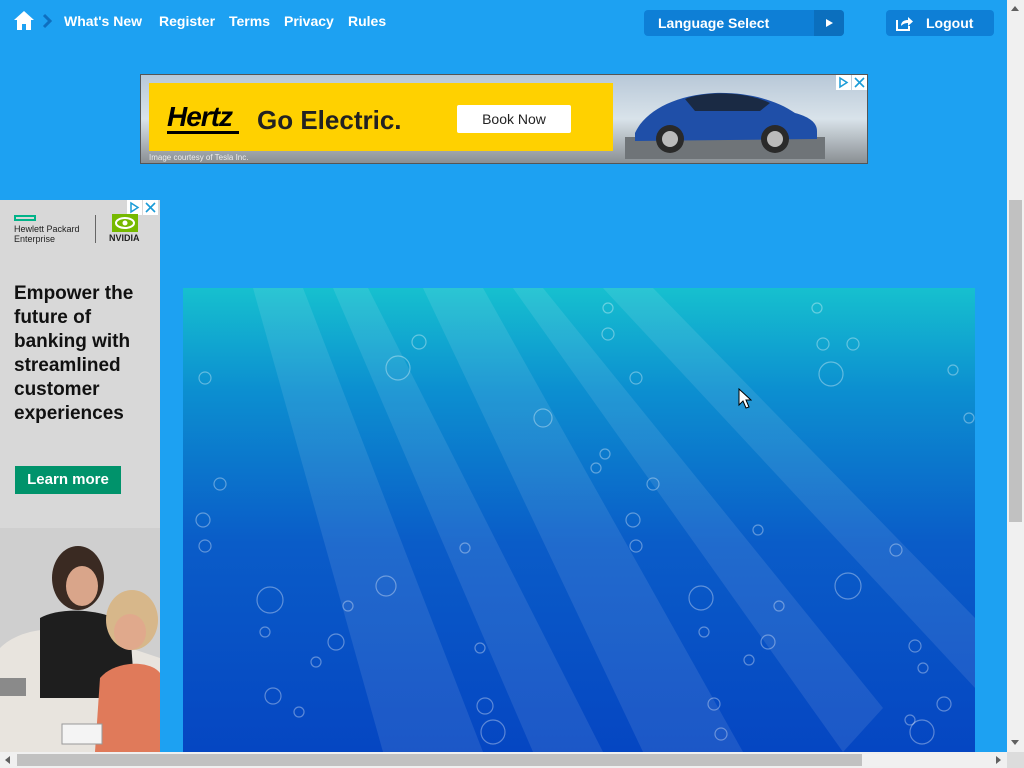  What do you see at coordinates (199, 157) in the screenshot?
I see `banner-ad-credit: Image courtesy of Tesla Inc.` at bounding box center [199, 157].